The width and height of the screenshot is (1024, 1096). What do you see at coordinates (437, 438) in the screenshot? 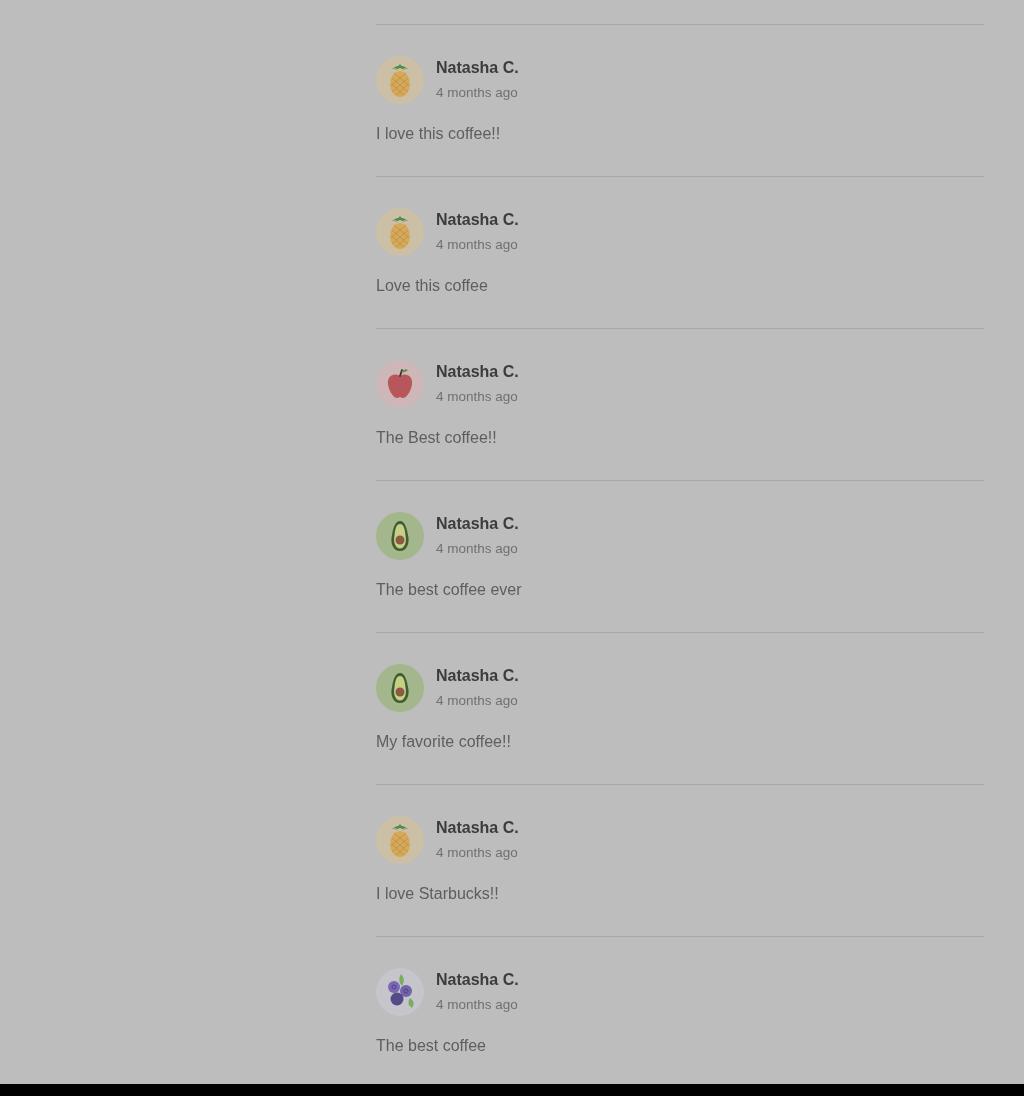
I see `review-comment: The Best coffee!!` at bounding box center [437, 438].